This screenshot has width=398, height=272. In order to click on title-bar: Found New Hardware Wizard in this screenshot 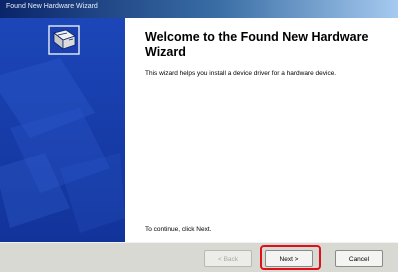, I will do `click(199, 9)`.